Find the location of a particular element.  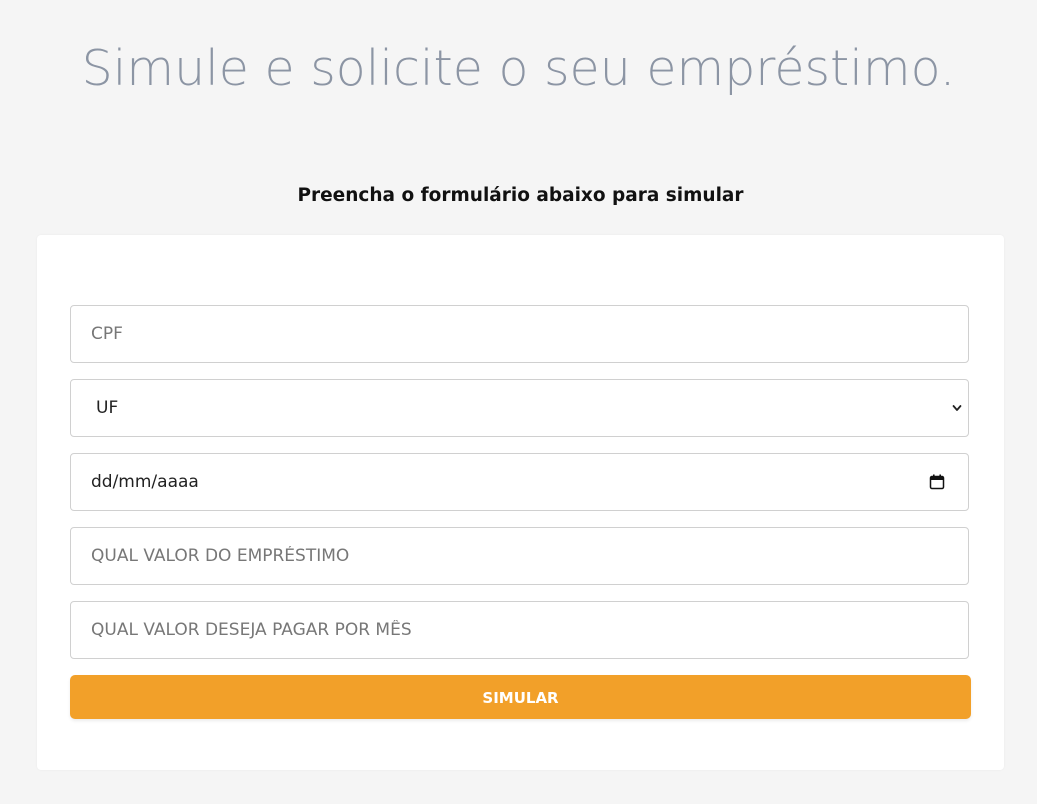

simulate-button: SIMULAR is located at coordinates (520, 697).